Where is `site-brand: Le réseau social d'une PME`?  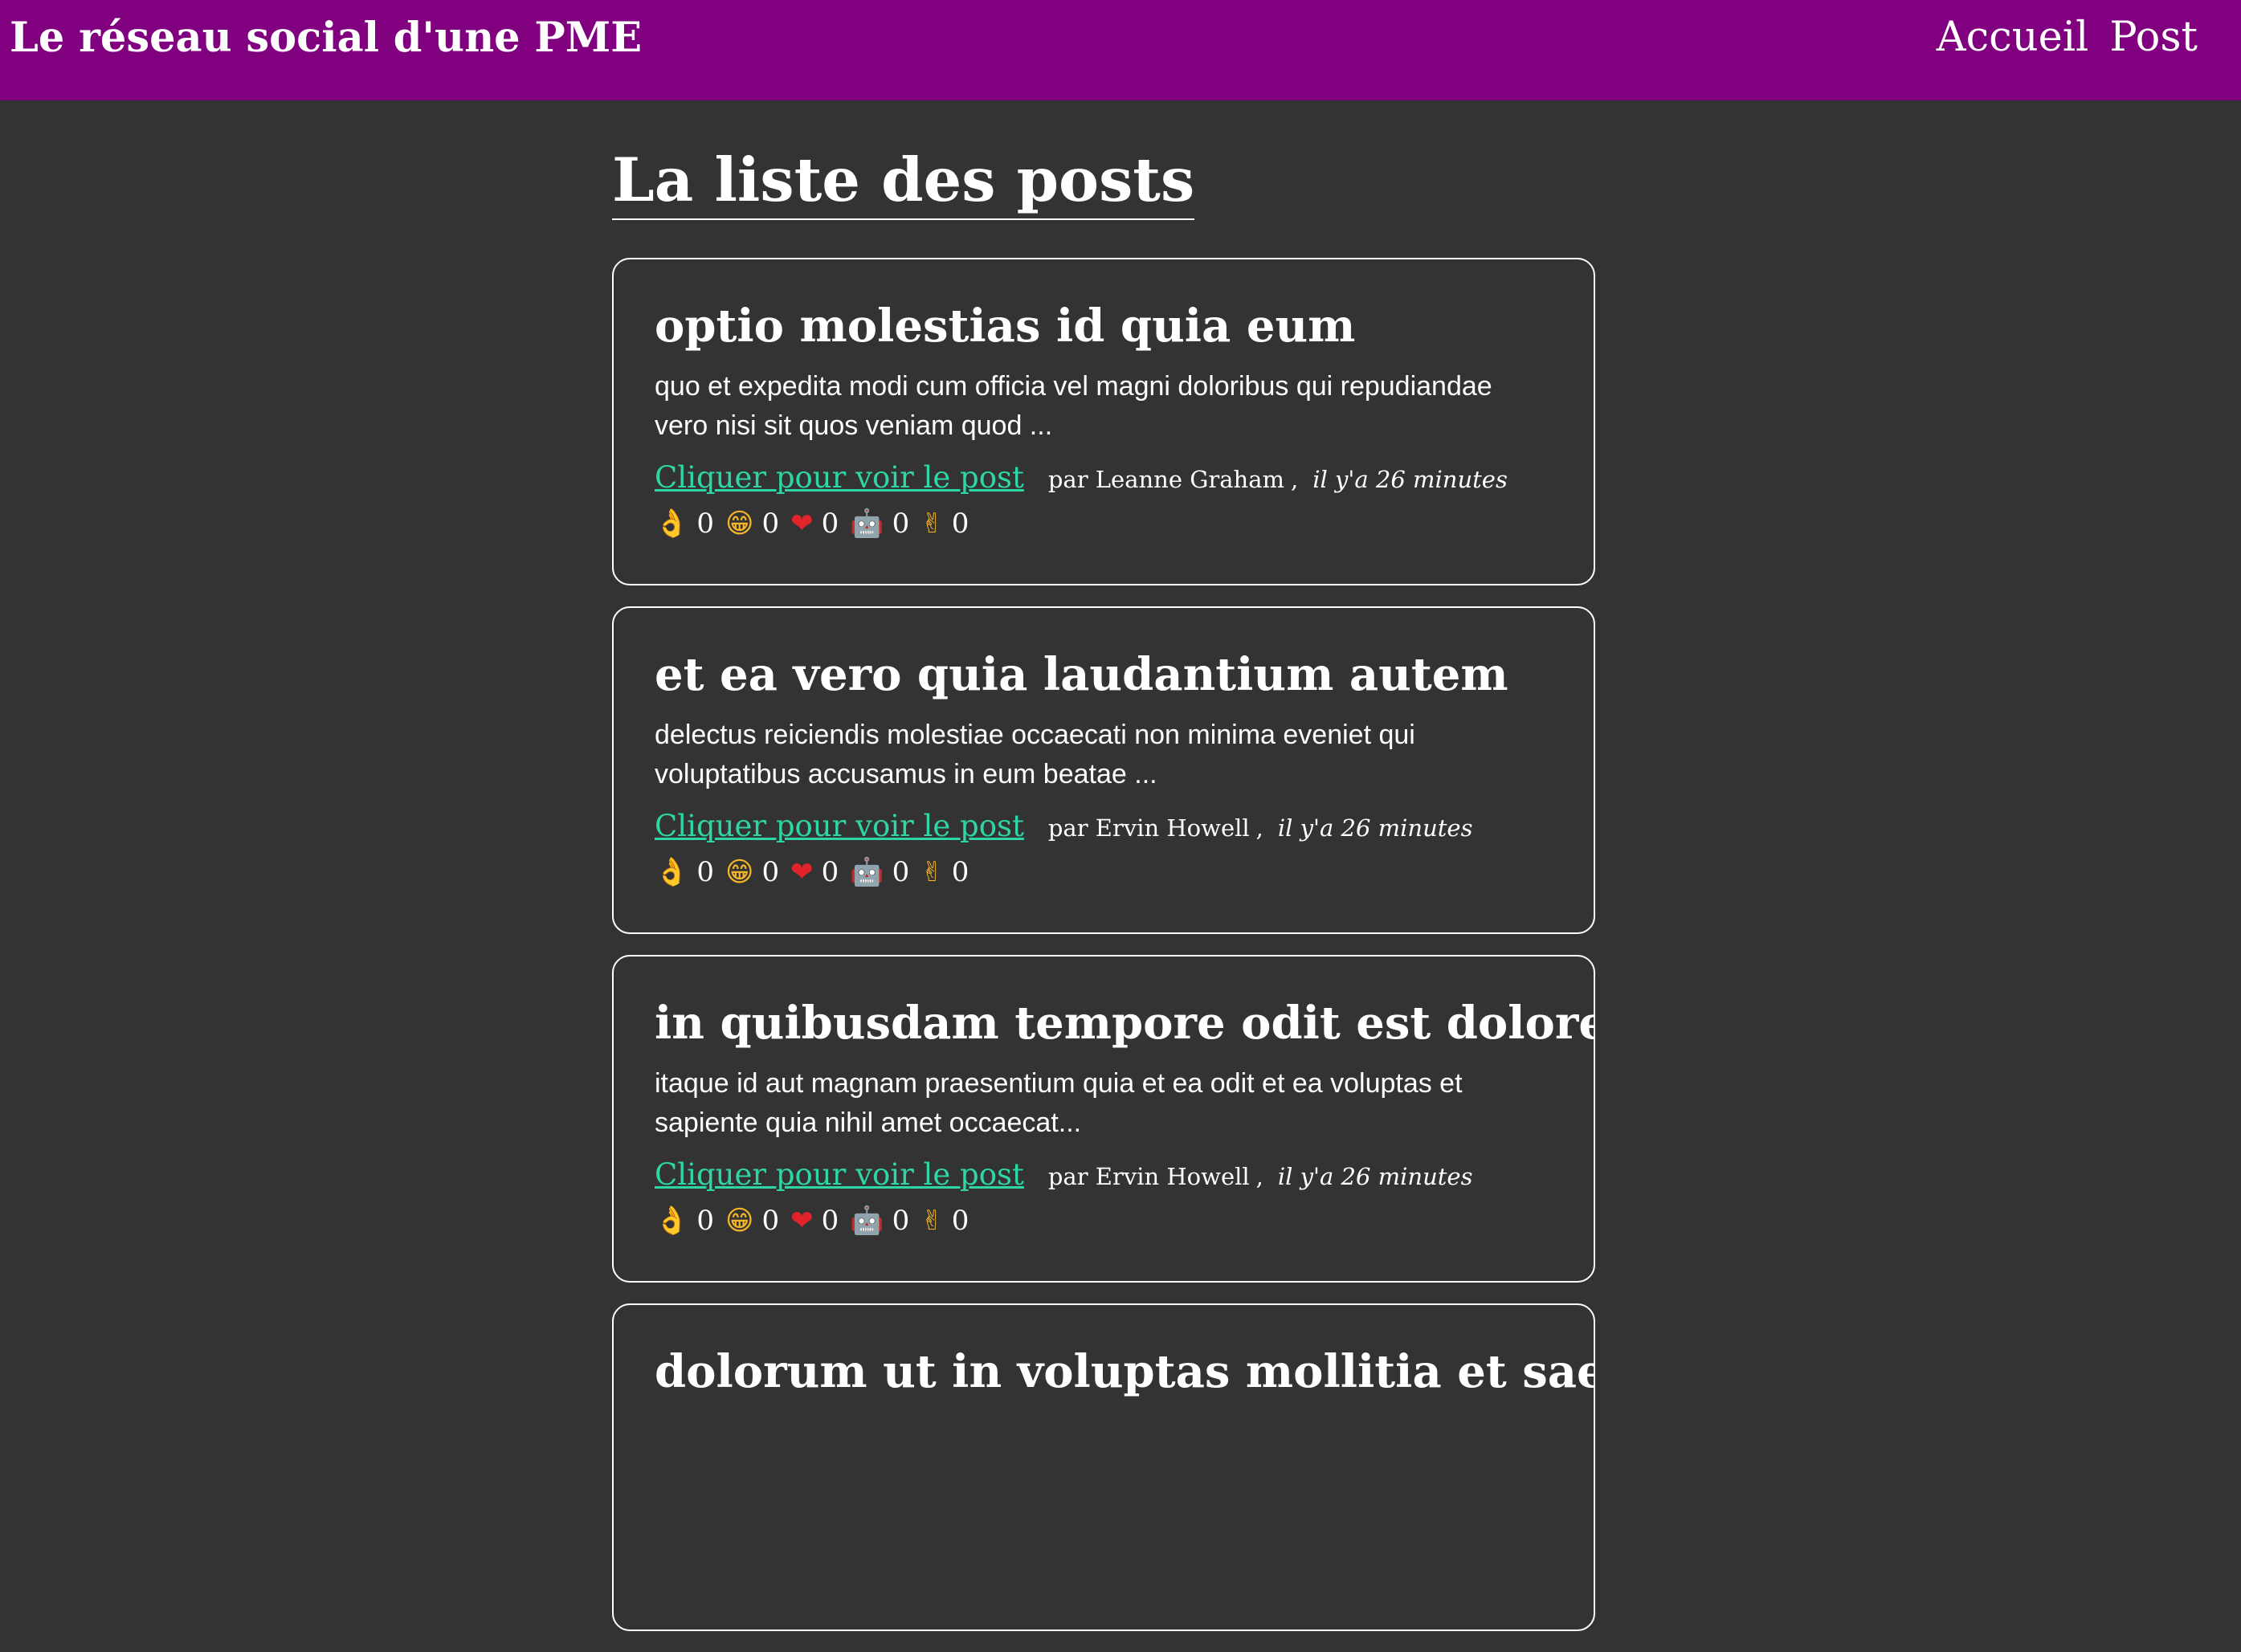 site-brand: Le réseau social d'une PME is located at coordinates (326, 37).